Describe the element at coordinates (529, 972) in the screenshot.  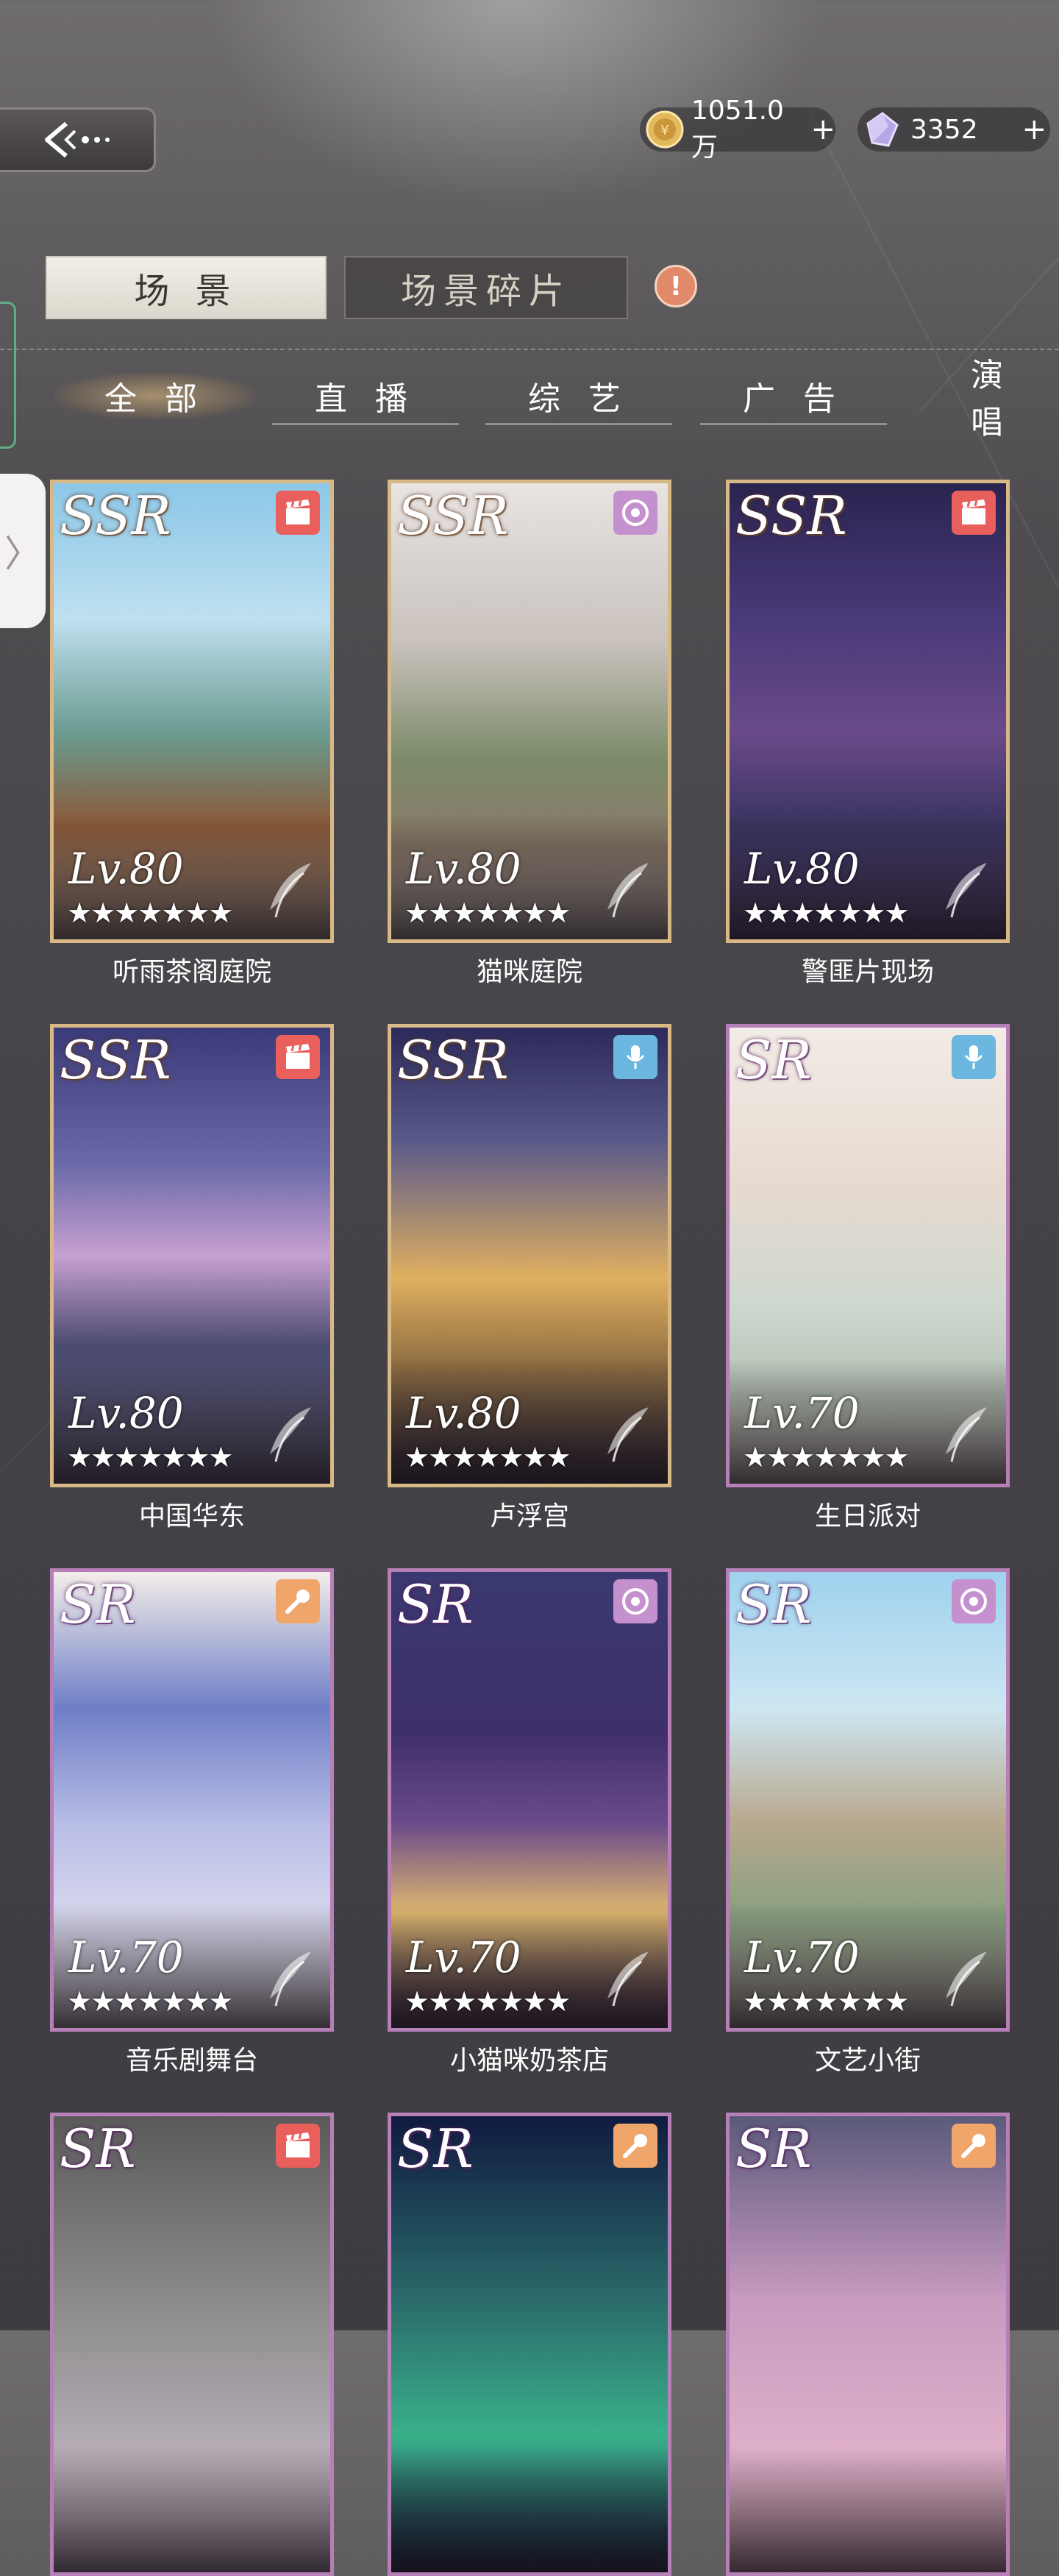
I see `scene-card-name: 猫咪庭院` at that location.